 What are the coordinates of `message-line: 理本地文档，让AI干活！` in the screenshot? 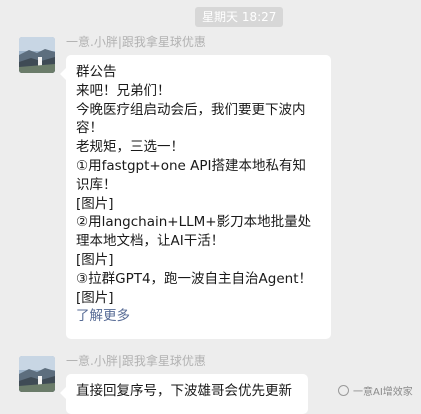 It's located at (150, 241).